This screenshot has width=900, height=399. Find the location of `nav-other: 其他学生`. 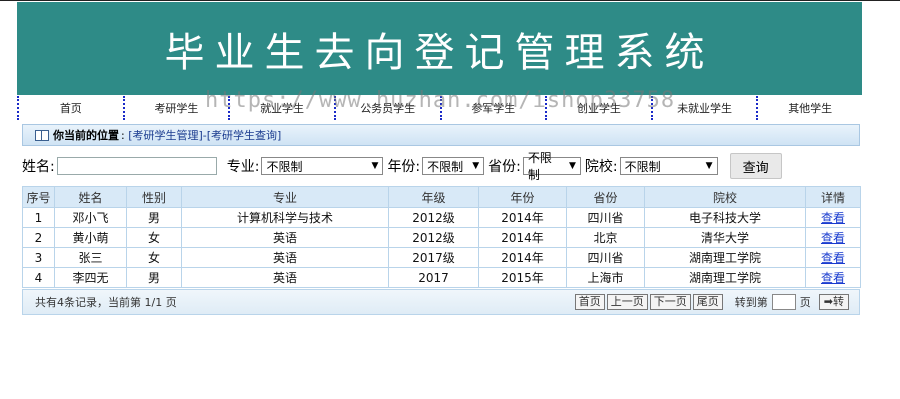

nav-other: 其他学生 is located at coordinates (810, 108).